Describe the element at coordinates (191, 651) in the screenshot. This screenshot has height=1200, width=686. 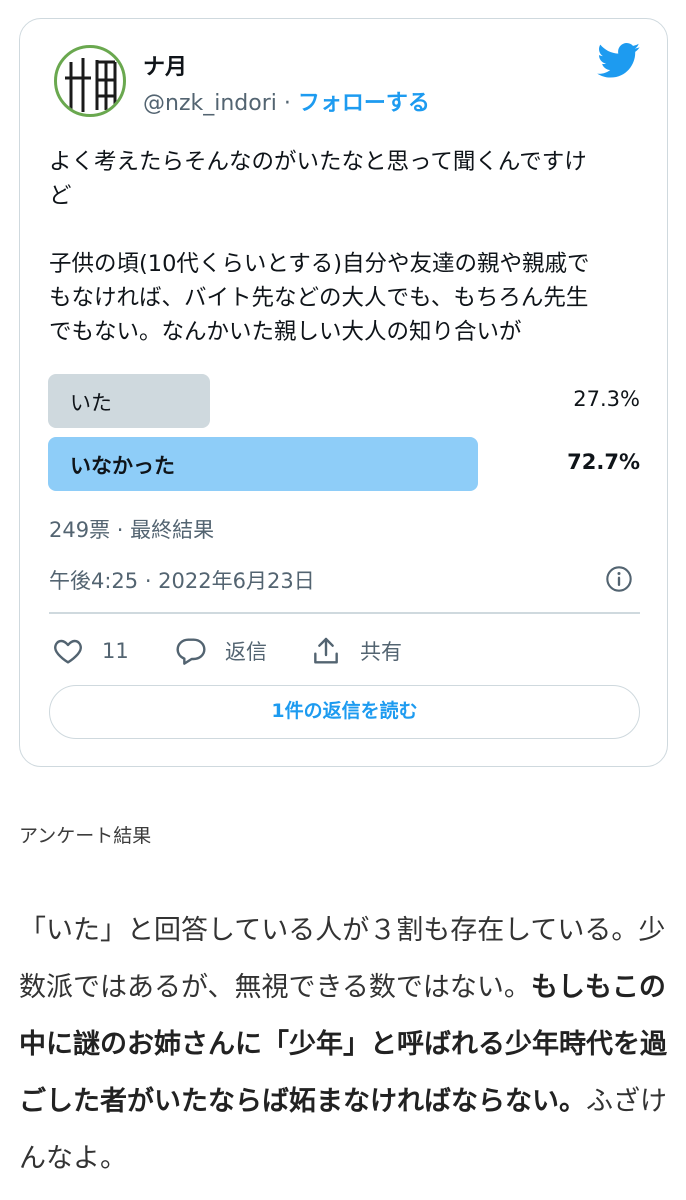
I see `reply-bubble-icon` at that location.